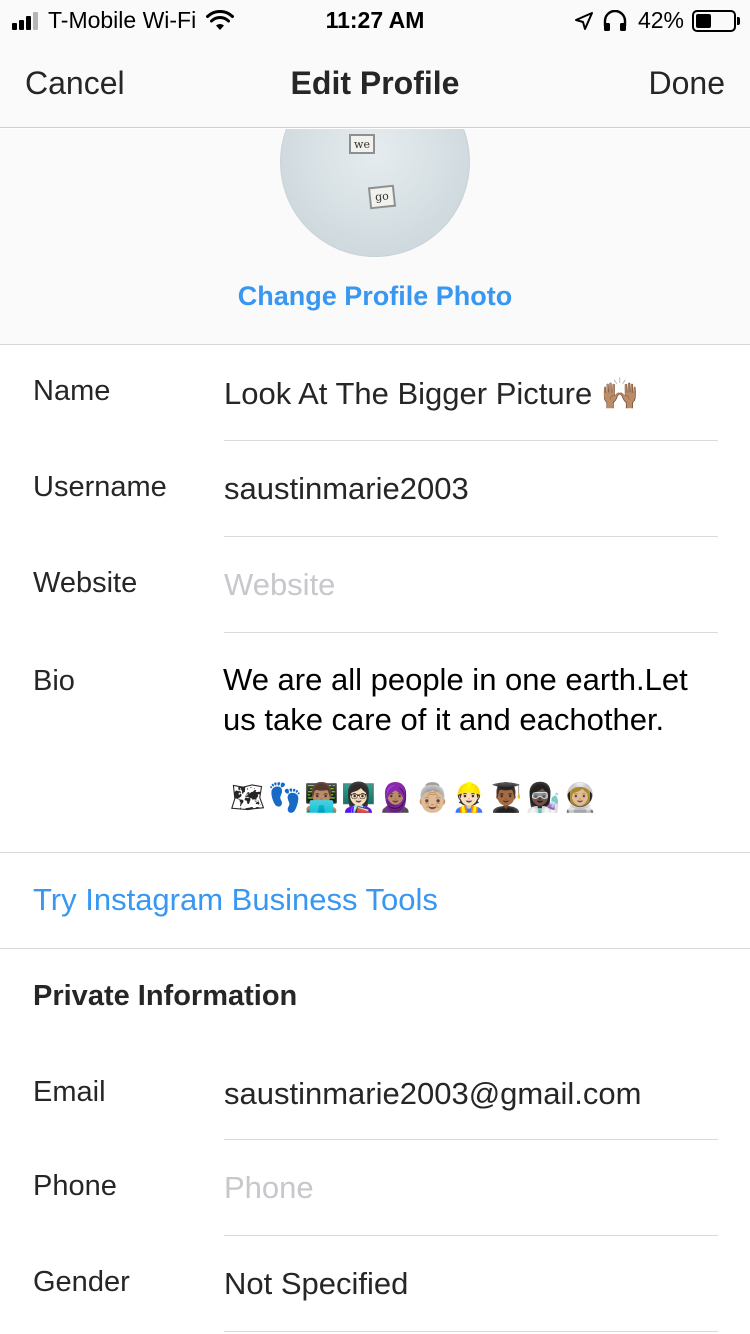 This screenshot has width=750, height=1334. Describe the element at coordinates (165, 996) in the screenshot. I see `private-information-heading: Private Information` at that location.